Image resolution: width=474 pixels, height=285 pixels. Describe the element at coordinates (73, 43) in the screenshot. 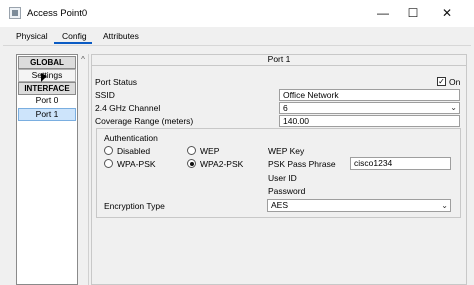

I see `active-tab-indicator` at that location.